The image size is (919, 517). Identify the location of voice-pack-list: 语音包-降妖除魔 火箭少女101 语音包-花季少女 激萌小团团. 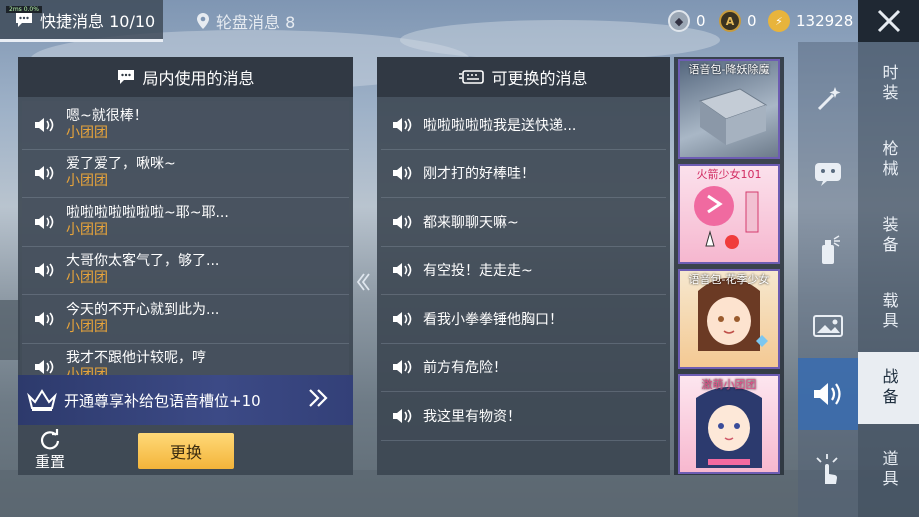
(729, 266).